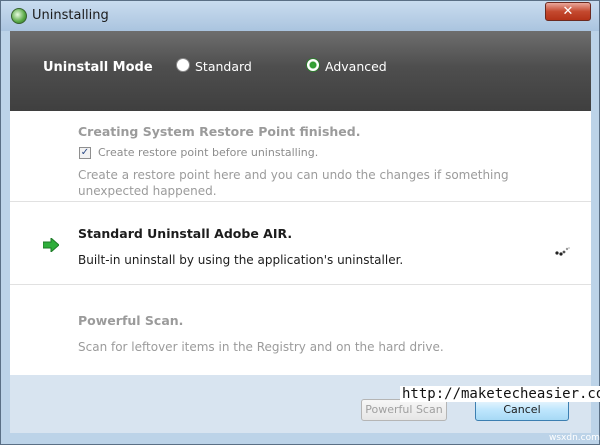 This screenshot has width=600, height=445. What do you see at coordinates (219, 131) in the screenshot?
I see `step-title: Creating System Restore Point finished.` at bounding box center [219, 131].